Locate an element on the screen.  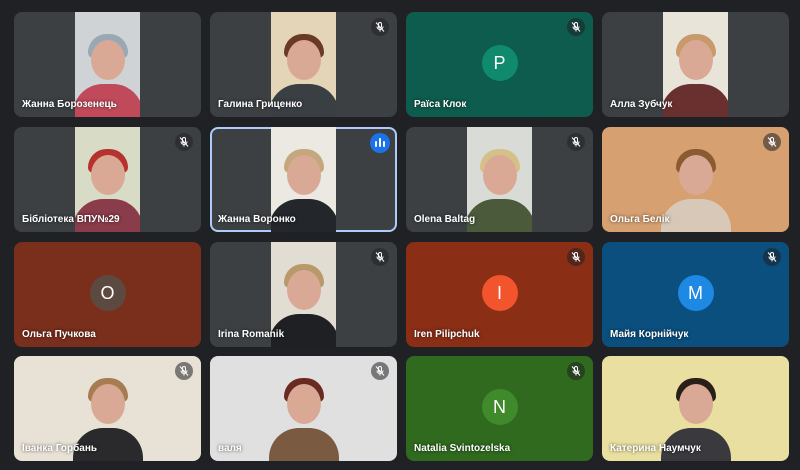
participant-tile: Іванка Горбань is located at coordinates (107, 408).